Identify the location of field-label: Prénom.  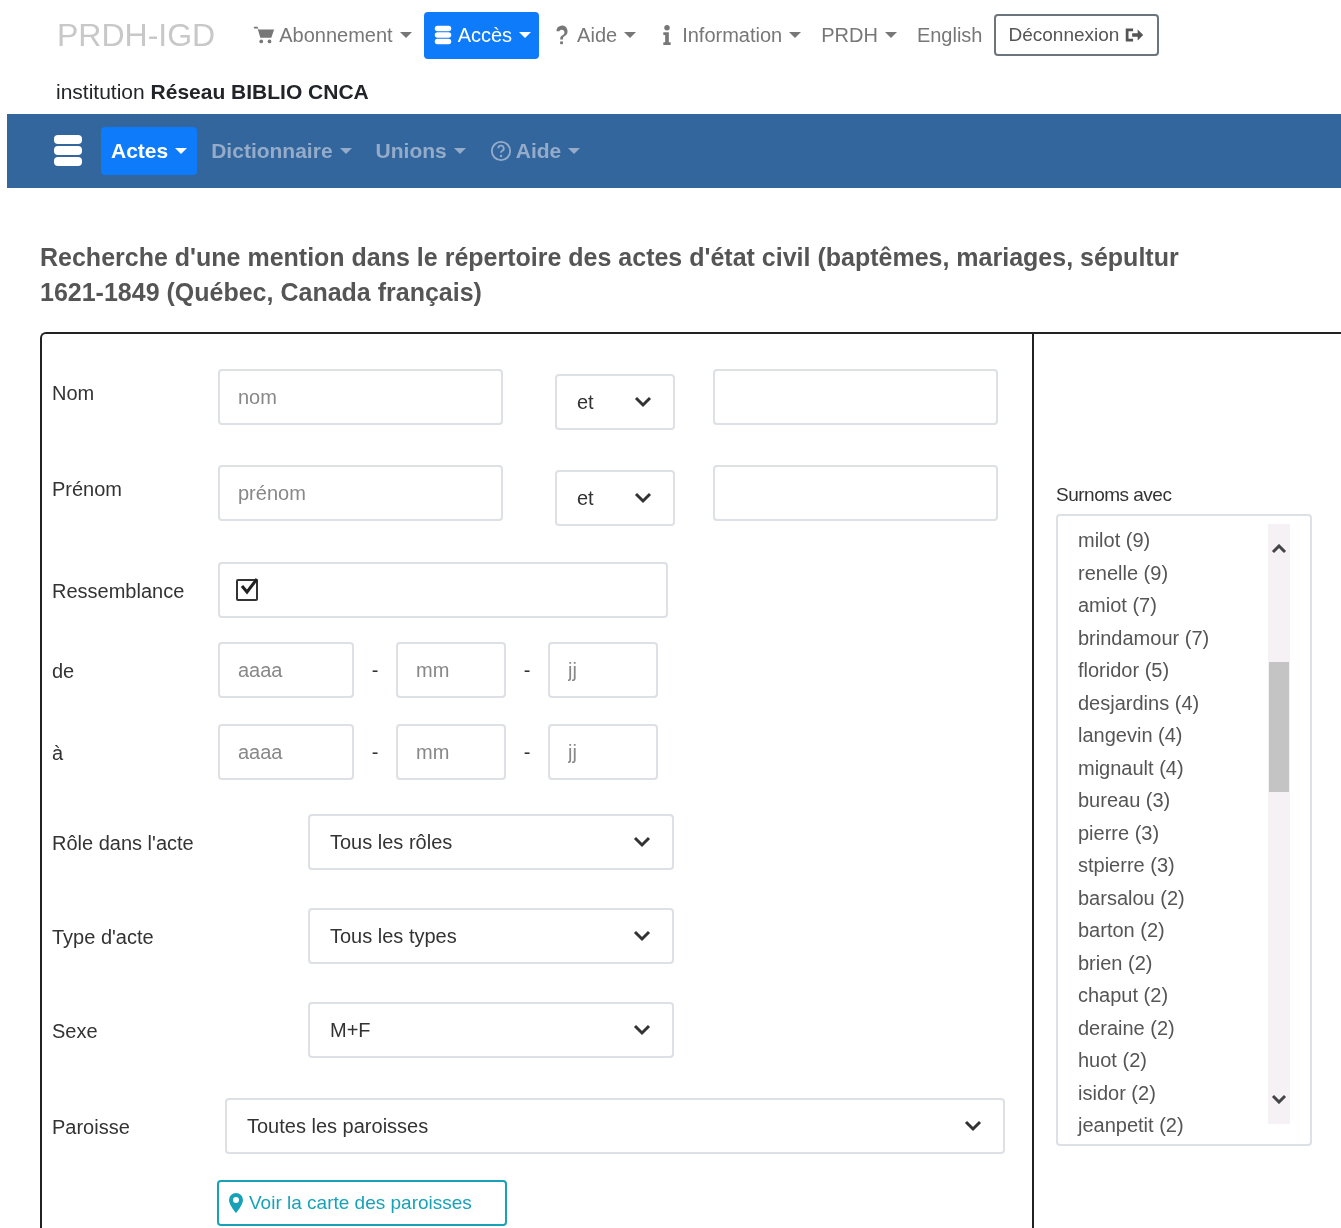
(88, 489).